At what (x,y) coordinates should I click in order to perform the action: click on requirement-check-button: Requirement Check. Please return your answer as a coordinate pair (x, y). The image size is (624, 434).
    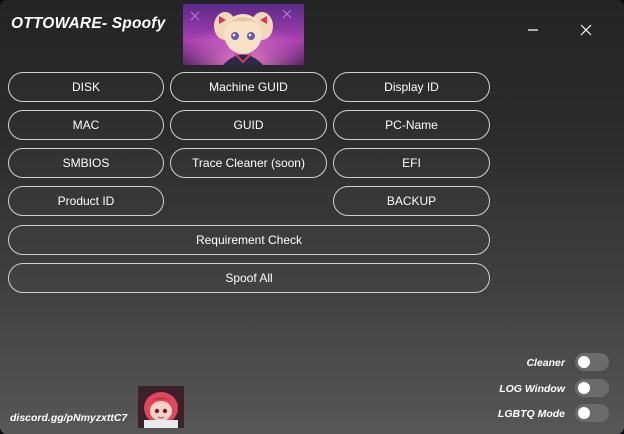
    Looking at the image, I should click on (249, 240).